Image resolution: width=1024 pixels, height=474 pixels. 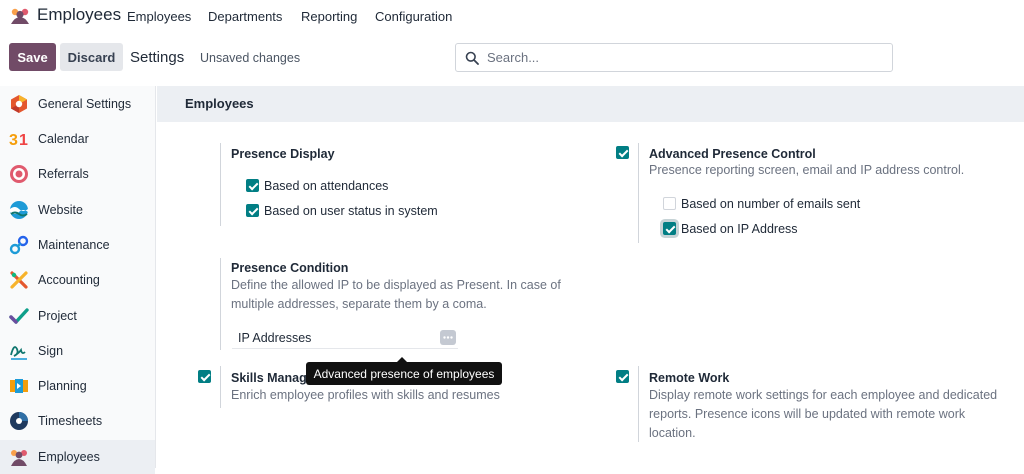 I want to click on breadcrumb: Settings, so click(x=157, y=57).